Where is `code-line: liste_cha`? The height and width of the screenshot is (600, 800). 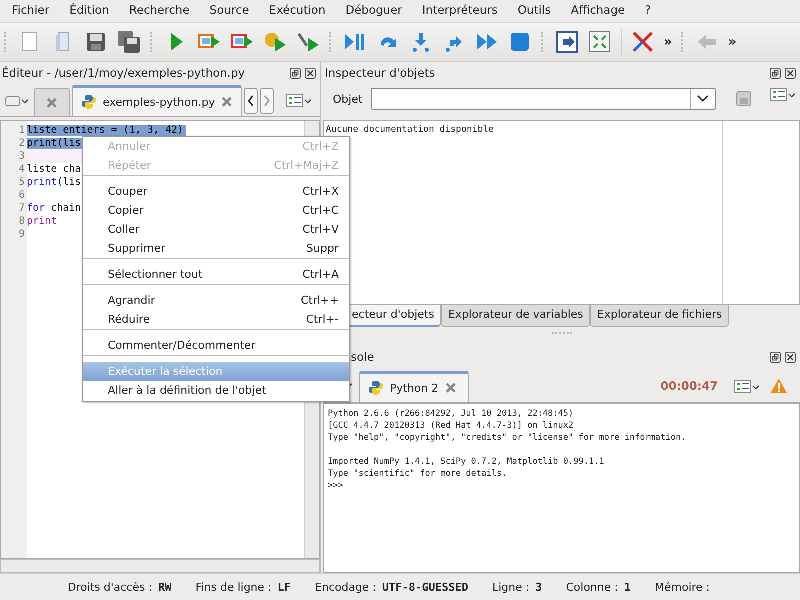 code-line: liste_cha is located at coordinates (54, 169).